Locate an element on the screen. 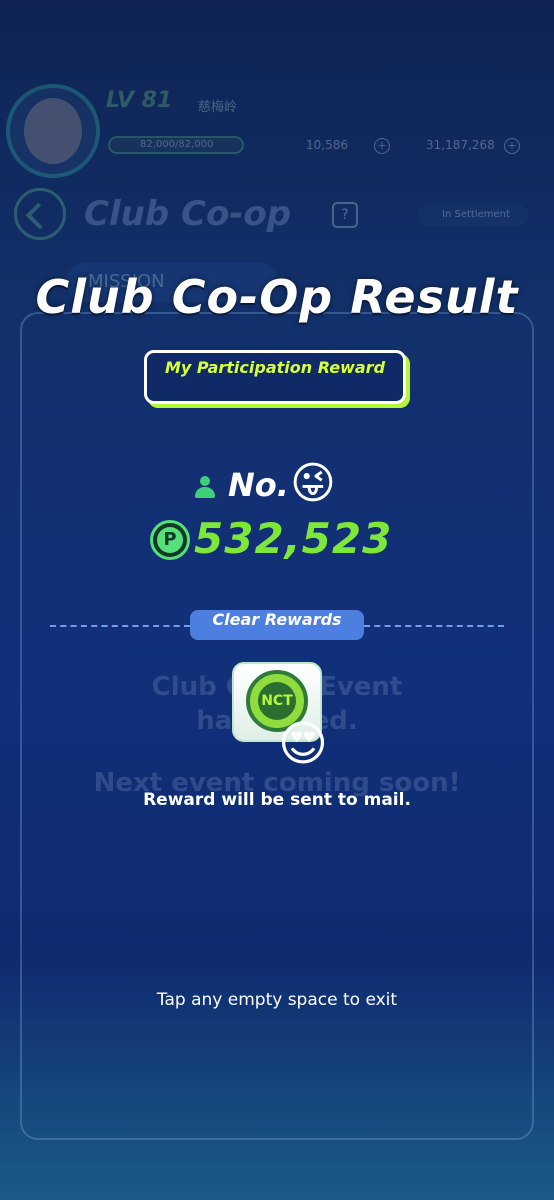 The height and width of the screenshot is (1200, 554). player-name: 慈梅岭 is located at coordinates (218, 107).